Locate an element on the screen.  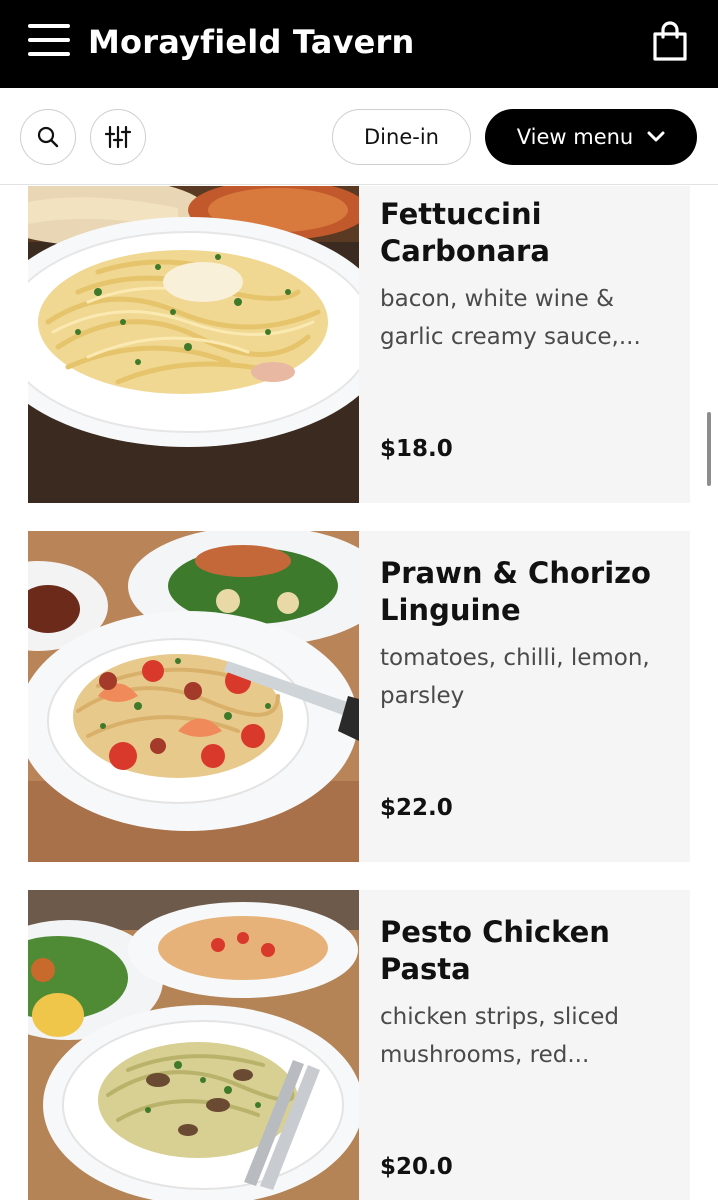
view-menu-label: View menu is located at coordinates (575, 137).